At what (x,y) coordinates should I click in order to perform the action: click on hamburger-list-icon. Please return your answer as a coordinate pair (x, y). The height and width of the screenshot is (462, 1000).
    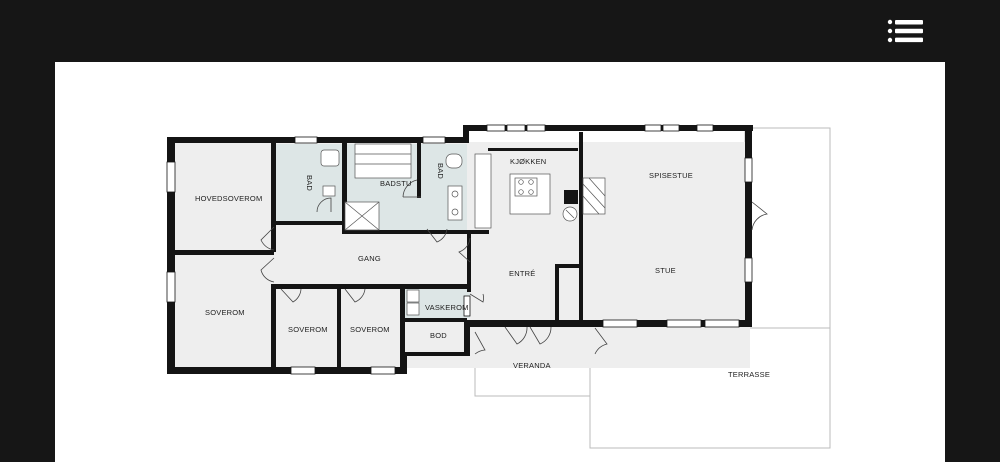
    Looking at the image, I should click on (905, 31).